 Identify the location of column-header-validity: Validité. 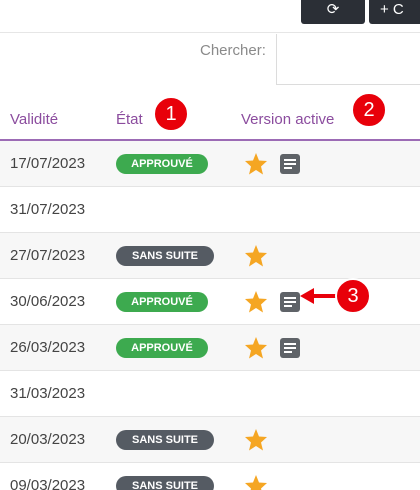
(34, 119).